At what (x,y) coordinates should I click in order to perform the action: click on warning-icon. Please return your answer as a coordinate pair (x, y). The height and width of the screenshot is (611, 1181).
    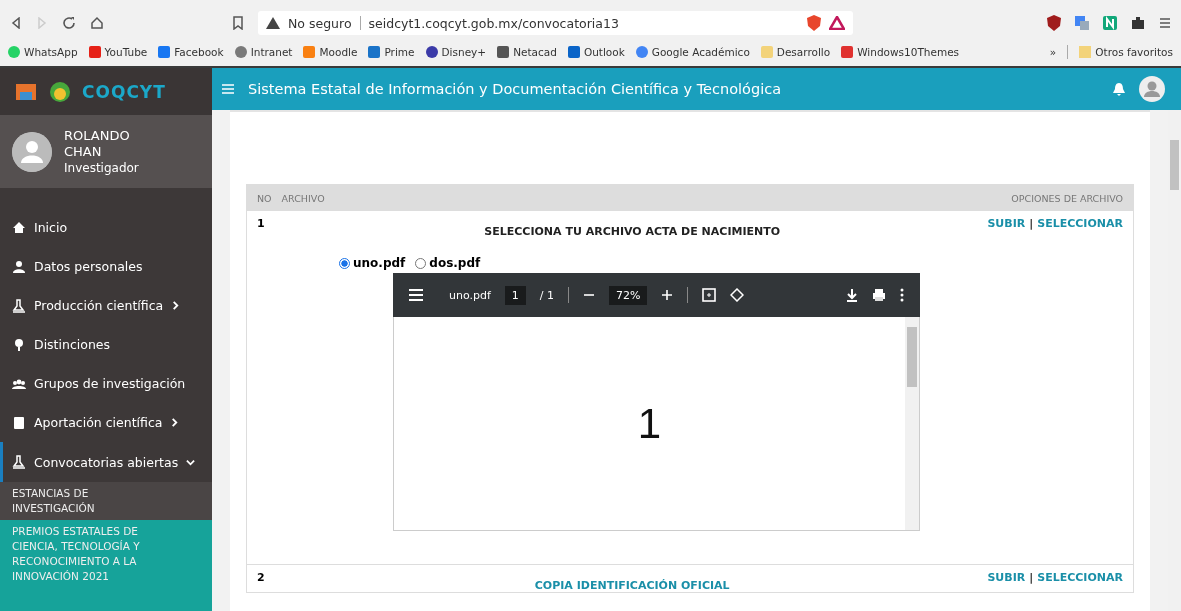
    Looking at the image, I should click on (273, 23).